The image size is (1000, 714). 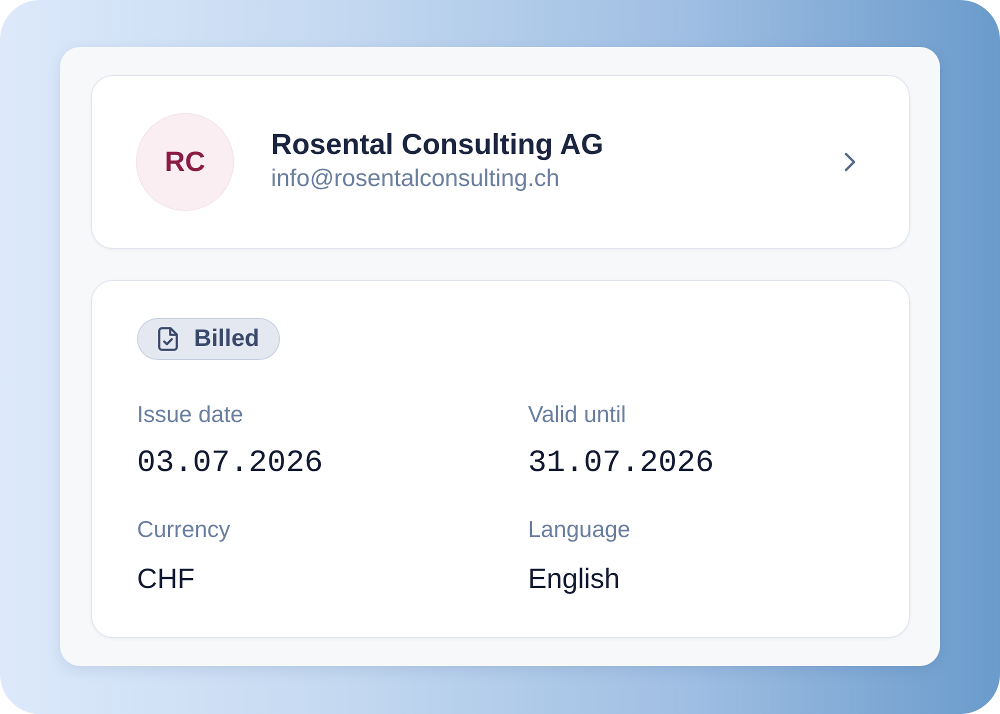 I want to click on document-check-icon, so click(x=168, y=339).